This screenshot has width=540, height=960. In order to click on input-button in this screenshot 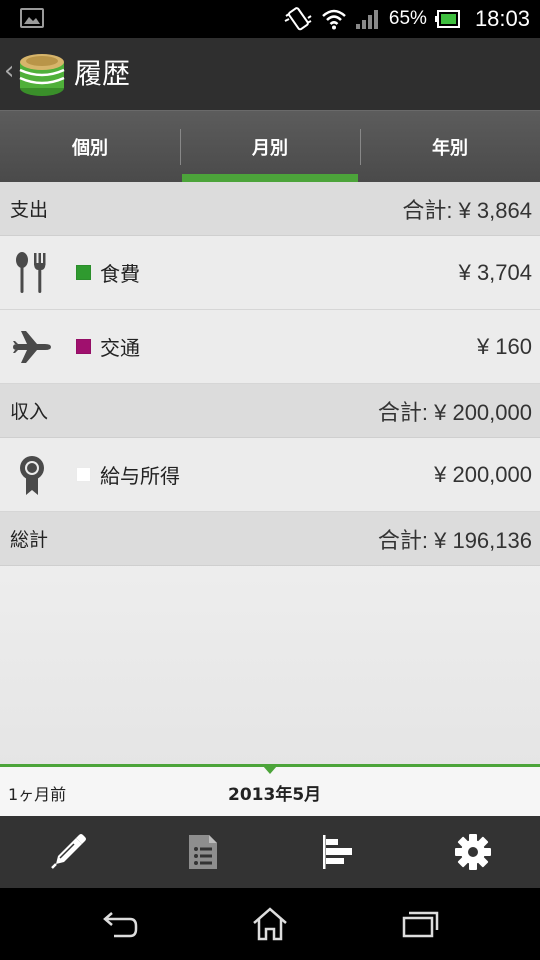, I will do `click(67, 852)`.